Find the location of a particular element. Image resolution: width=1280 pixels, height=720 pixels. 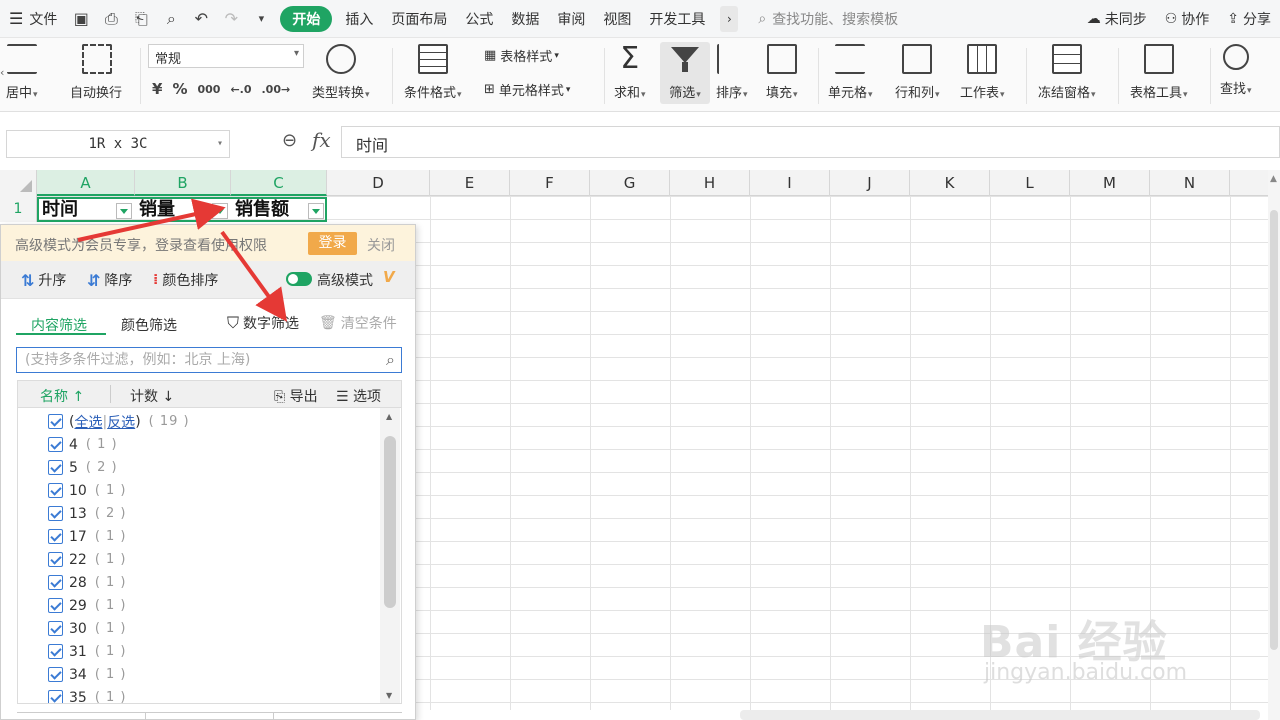

feature-search: ⌕ 查找功能、搜索模板 is located at coordinates (828, 19).